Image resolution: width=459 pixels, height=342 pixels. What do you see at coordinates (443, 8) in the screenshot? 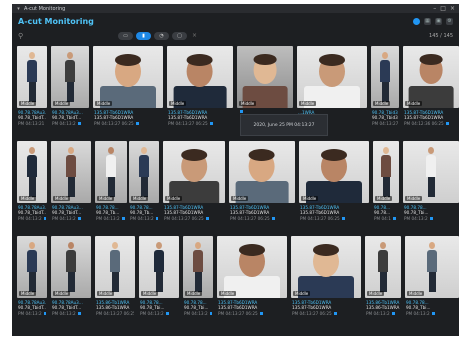
I see `maximize-icon: □` at bounding box center [443, 8].